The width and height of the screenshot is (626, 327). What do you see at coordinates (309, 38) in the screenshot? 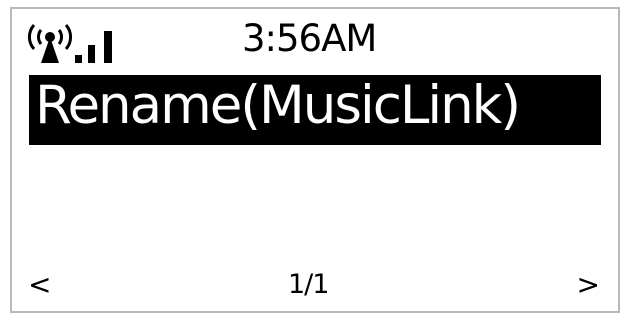
I see `clock-time: 3:56AM` at bounding box center [309, 38].